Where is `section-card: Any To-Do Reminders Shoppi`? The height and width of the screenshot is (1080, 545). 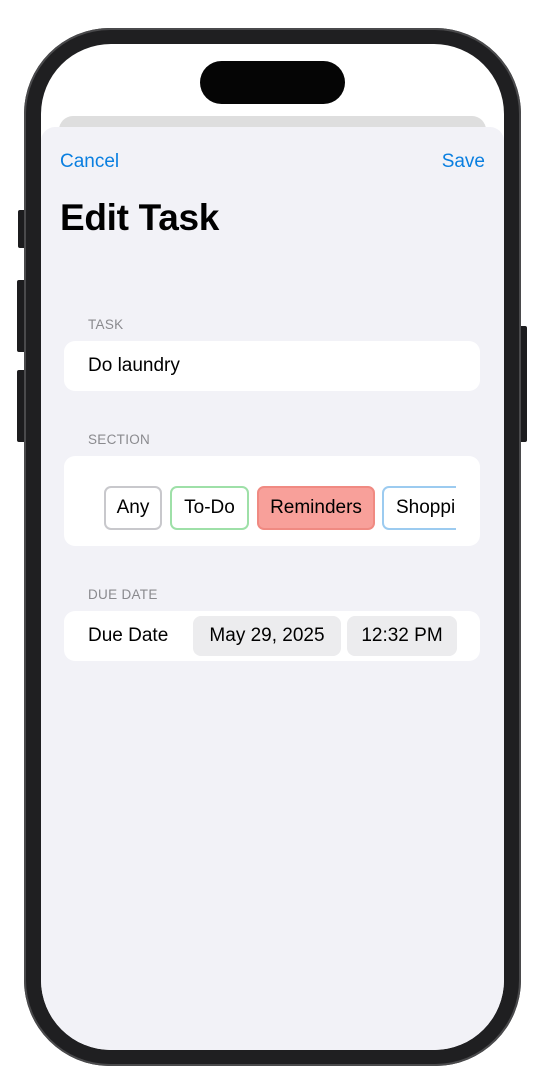
section-card: Any To-Do Reminders Shoppi is located at coordinates (272, 501).